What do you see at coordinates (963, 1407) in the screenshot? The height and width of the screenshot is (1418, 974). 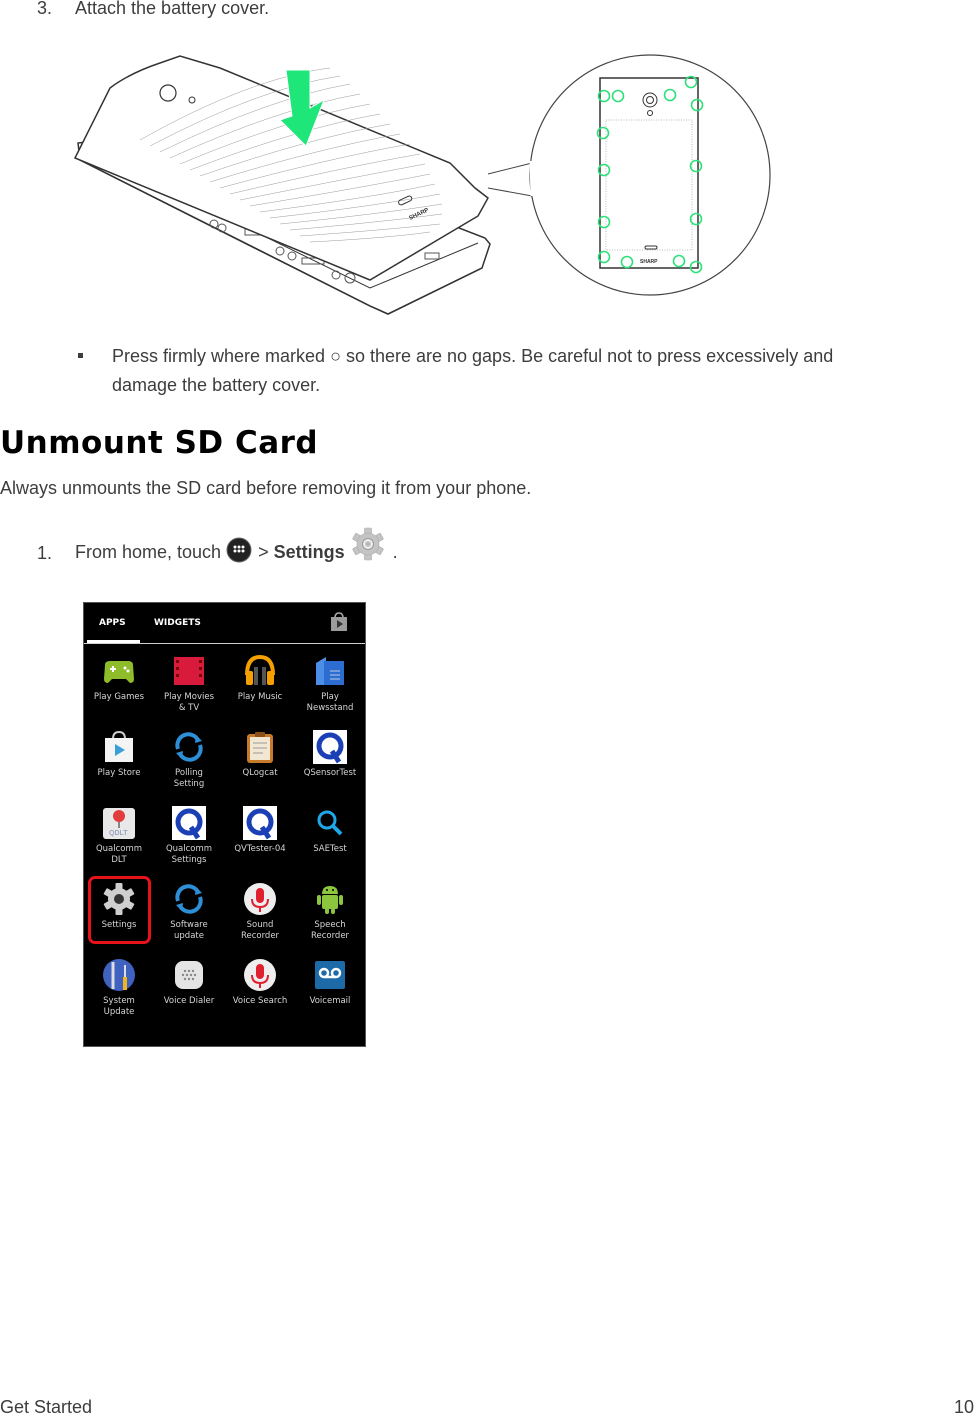 I see `page-number: 10` at bounding box center [963, 1407].